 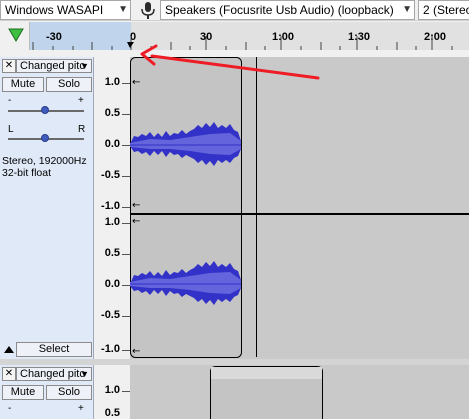 What do you see at coordinates (11, 129) in the screenshot?
I see `pan-left-label: L` at bounding box center [11, 129].